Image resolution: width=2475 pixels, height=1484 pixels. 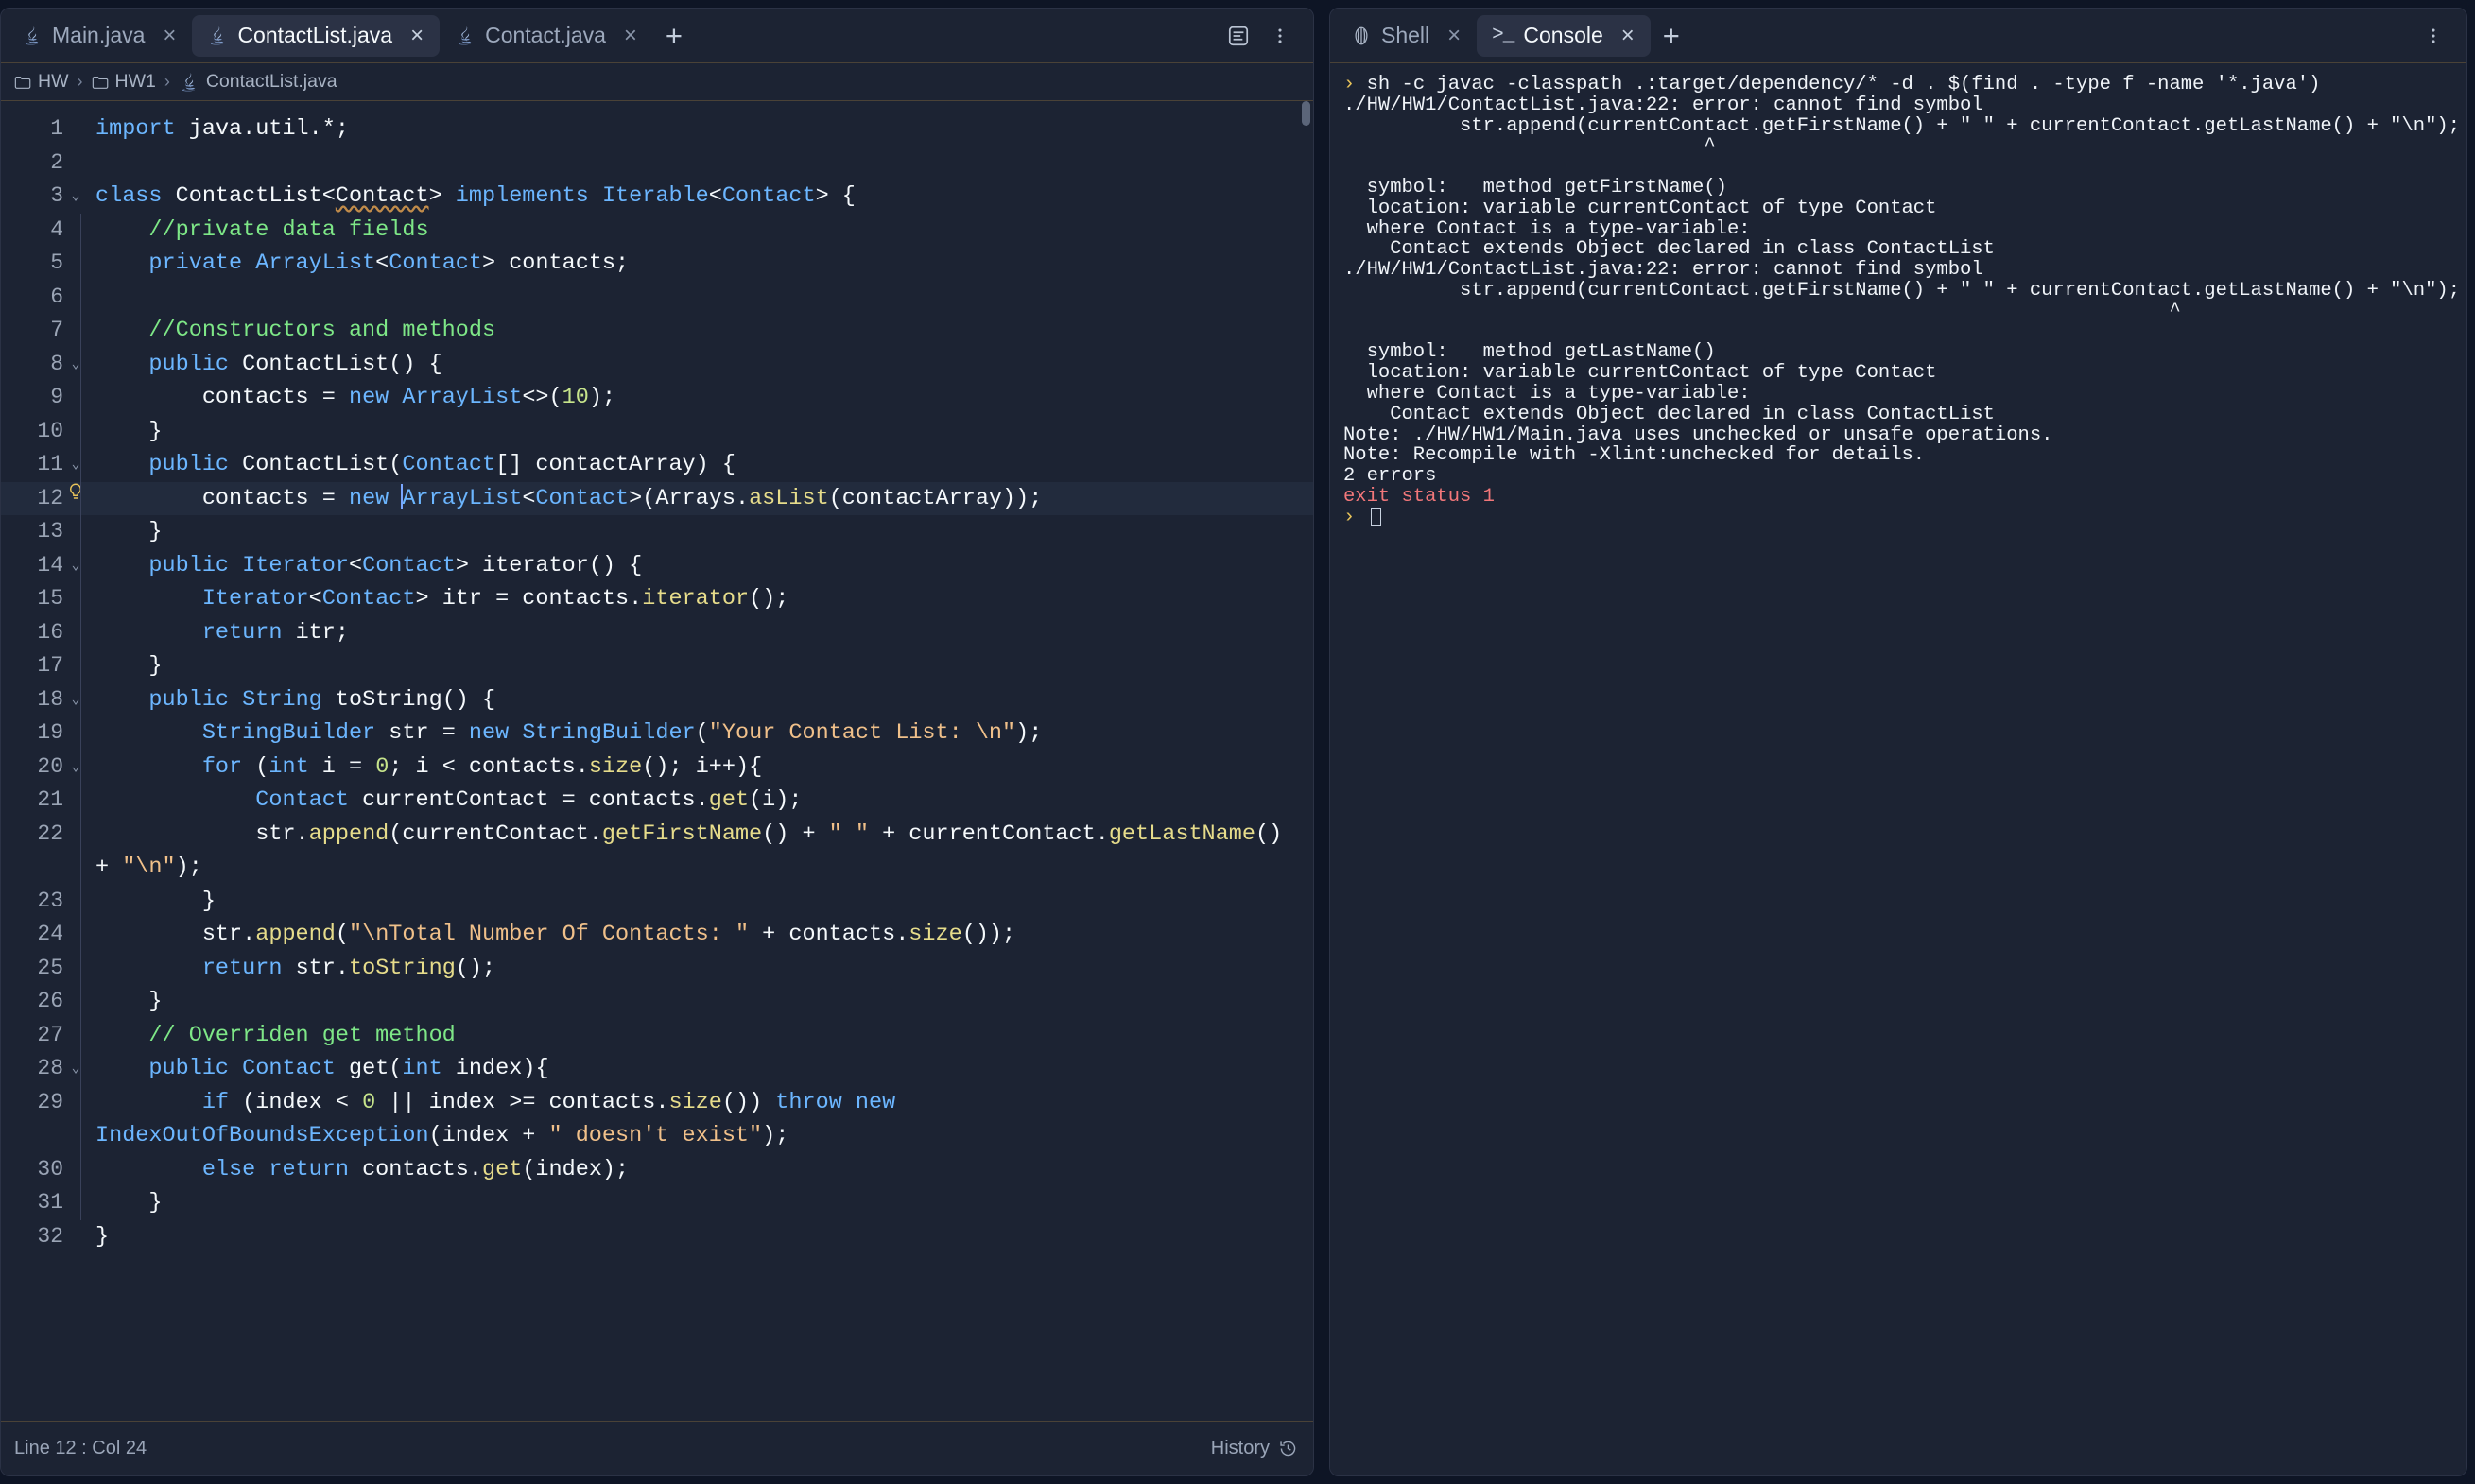 I want to click on tab-label: ContactList.java, so click(x=315, y=35).